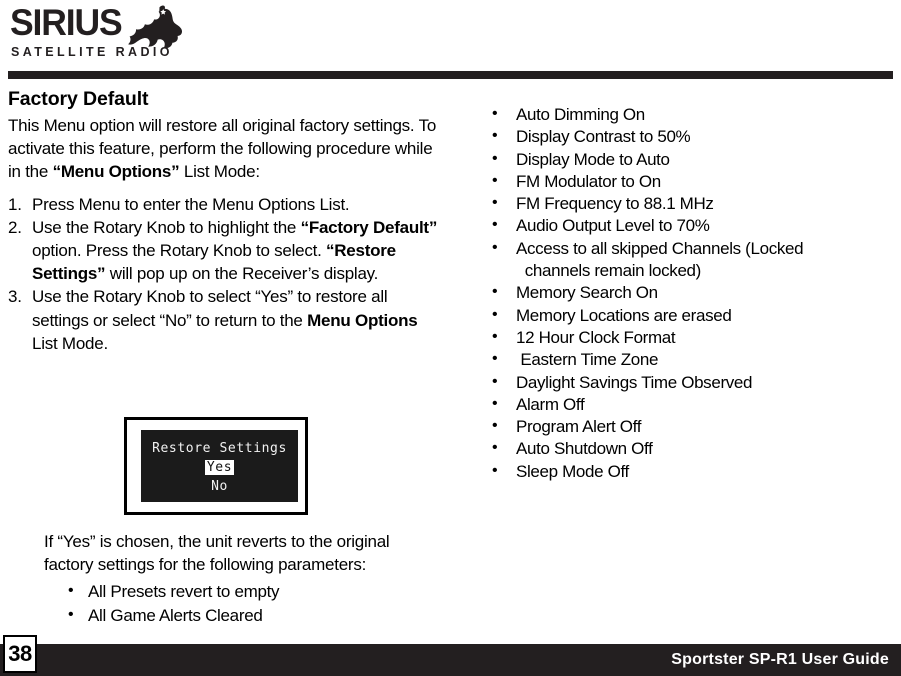 This screenshot has height=676, width=901. Describe the element at coordinates (689, 427) in the screenshot. I see `list-item: • Program Alert Off` at that location.